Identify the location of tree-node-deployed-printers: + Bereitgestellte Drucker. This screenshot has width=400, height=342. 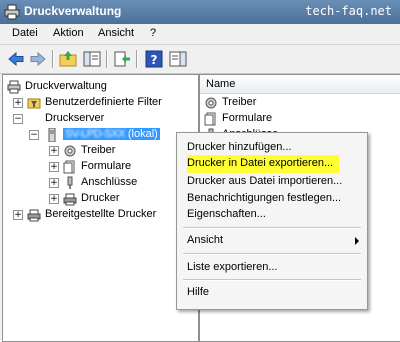
(103, 215).